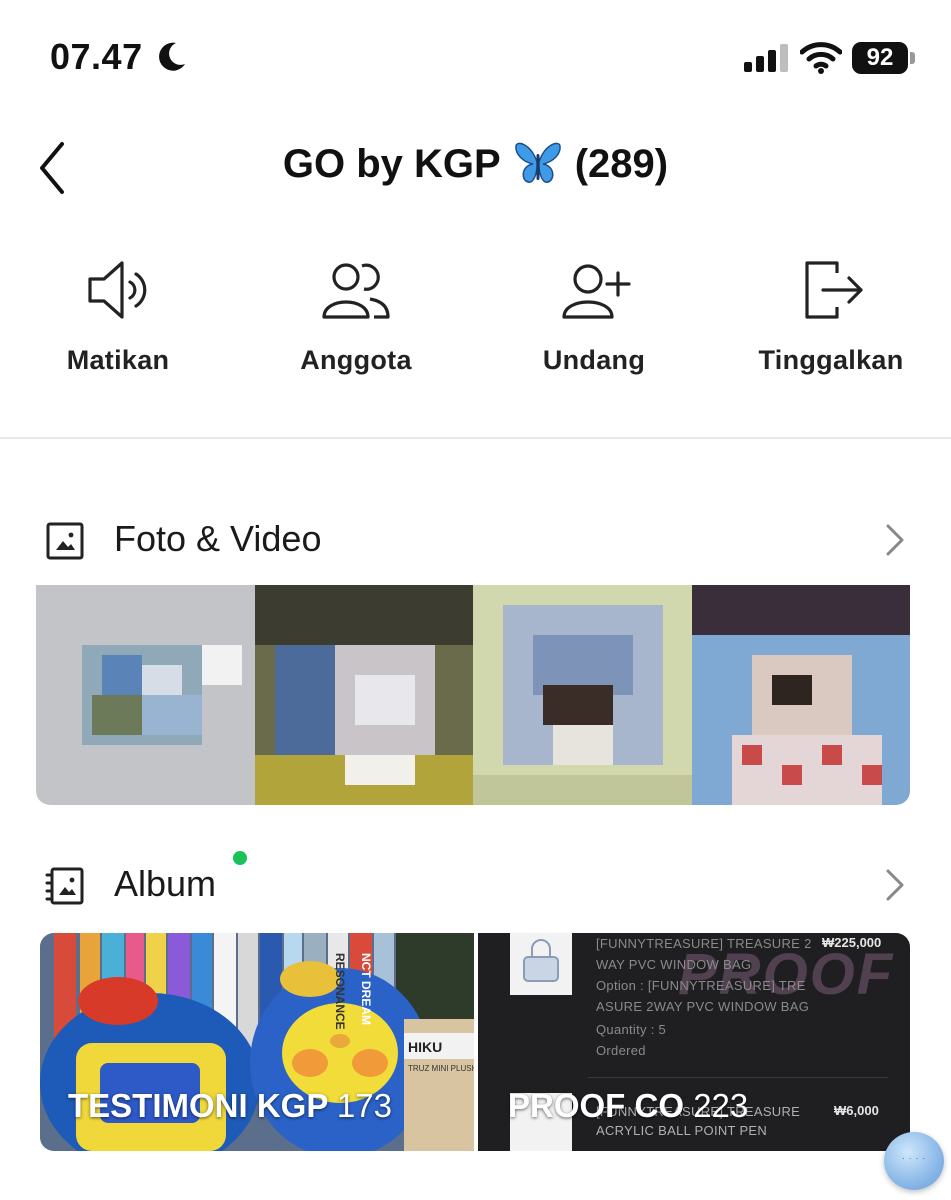 The height and width of the screenshot is (1200, 951). What do you see at coordinates (701, 985) in the screenshot?
I see `order-line: Option : [FUNNYTREASURE] TRE` at bounding box center [701, 985].